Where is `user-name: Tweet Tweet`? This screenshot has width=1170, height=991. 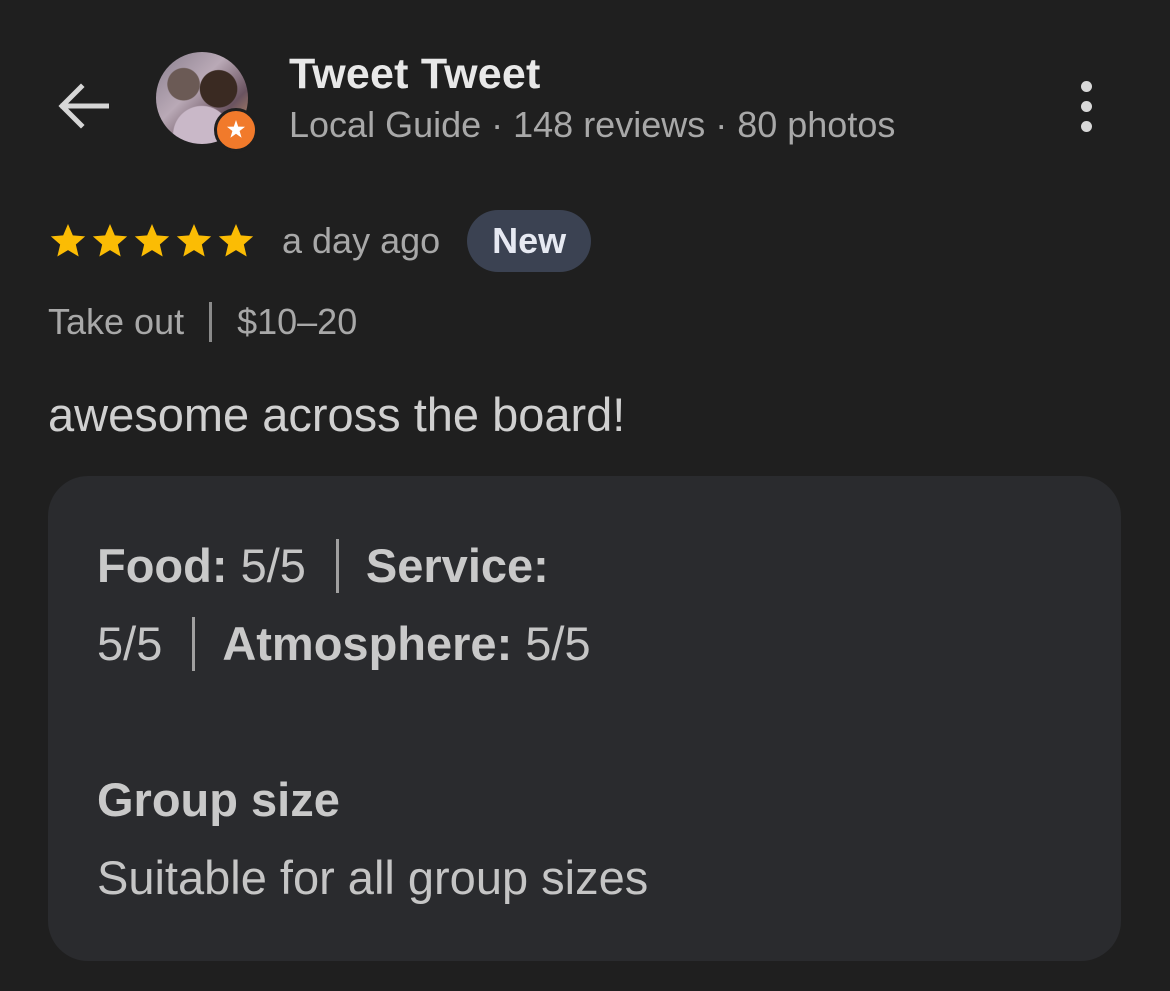
user-name: Tweet Tweet is located at coordinates (415, 74).